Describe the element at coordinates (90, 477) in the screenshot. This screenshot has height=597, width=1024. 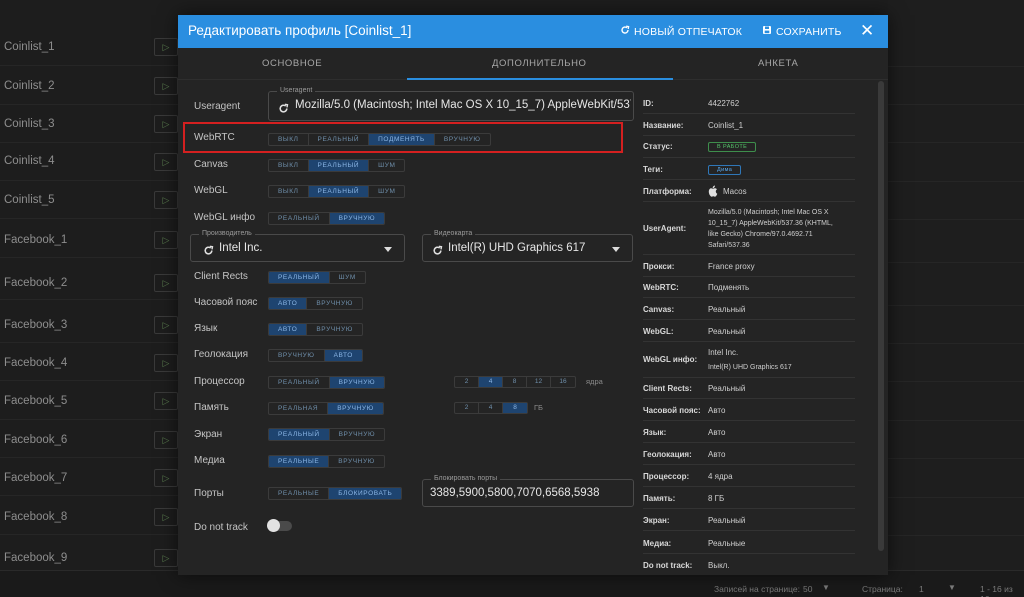
I see `list-item: Facebook_7 ▷` at that location.